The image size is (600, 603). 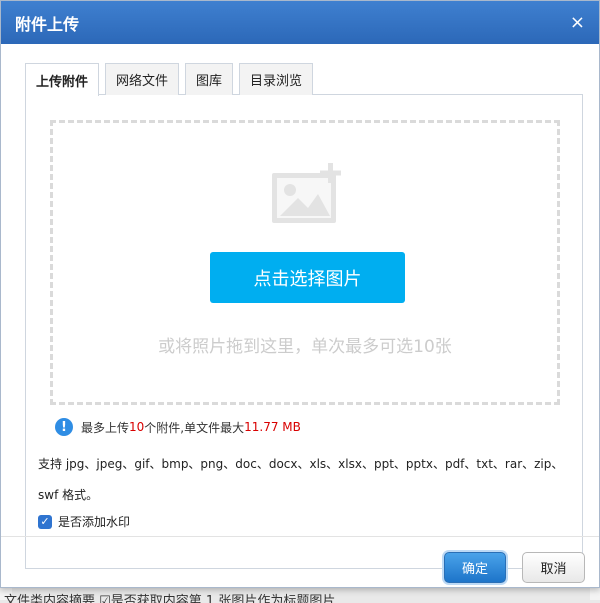 What do you see at coordinates (137, 427) in the screenshot?
I see `max-count: 10` at bounding box center [137, 427].